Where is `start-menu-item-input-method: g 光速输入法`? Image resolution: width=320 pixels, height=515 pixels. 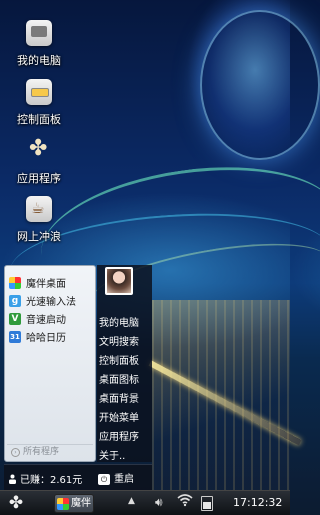 start-menu-item-input-method: g 光速输入法 is located at coordinates (50, 300).